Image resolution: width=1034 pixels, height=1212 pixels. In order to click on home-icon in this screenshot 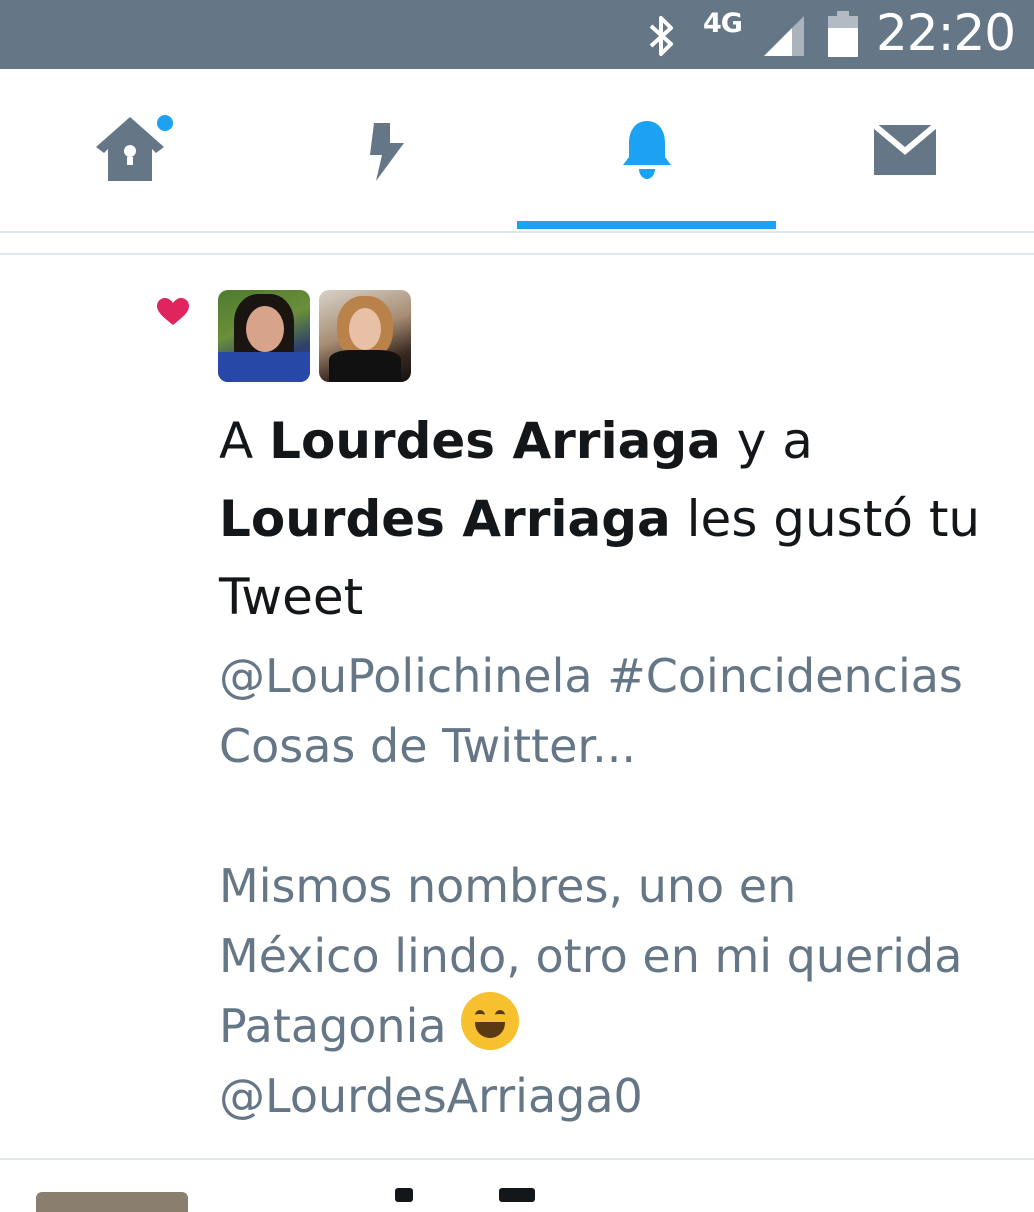, I will do `click(134, 148)`.